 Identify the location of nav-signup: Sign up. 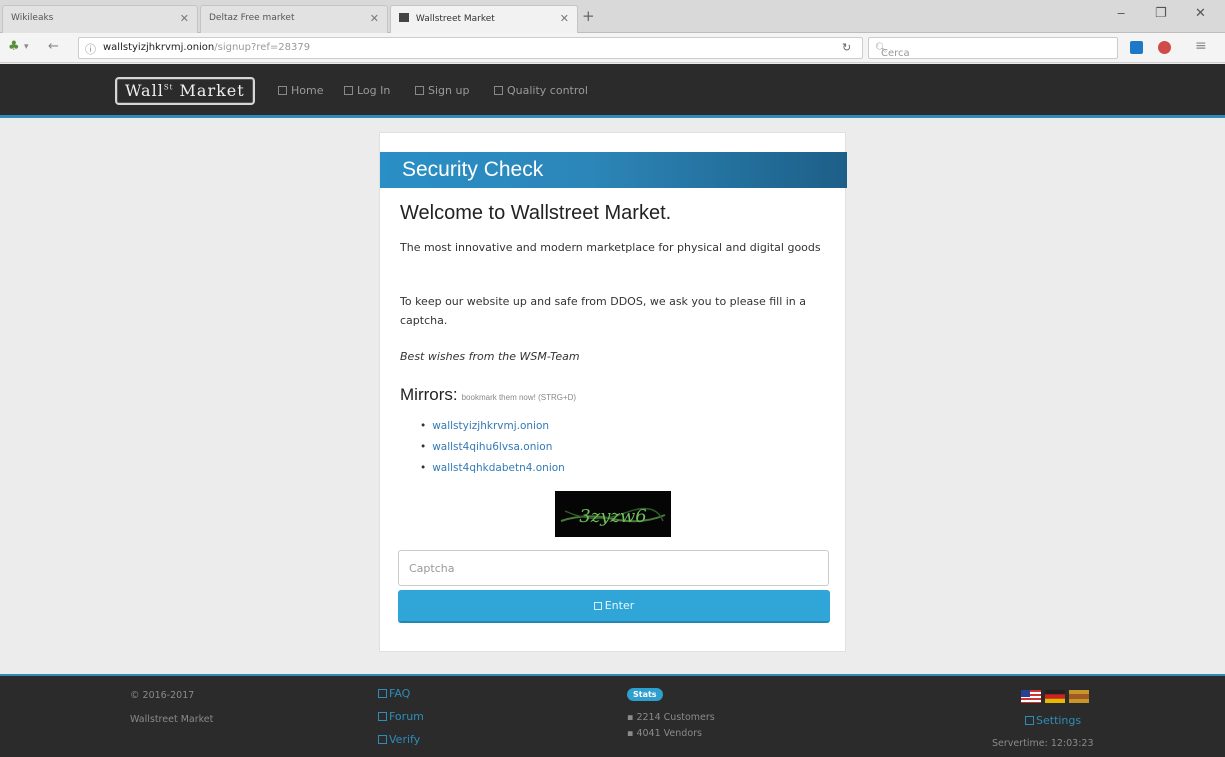
(442, 90).